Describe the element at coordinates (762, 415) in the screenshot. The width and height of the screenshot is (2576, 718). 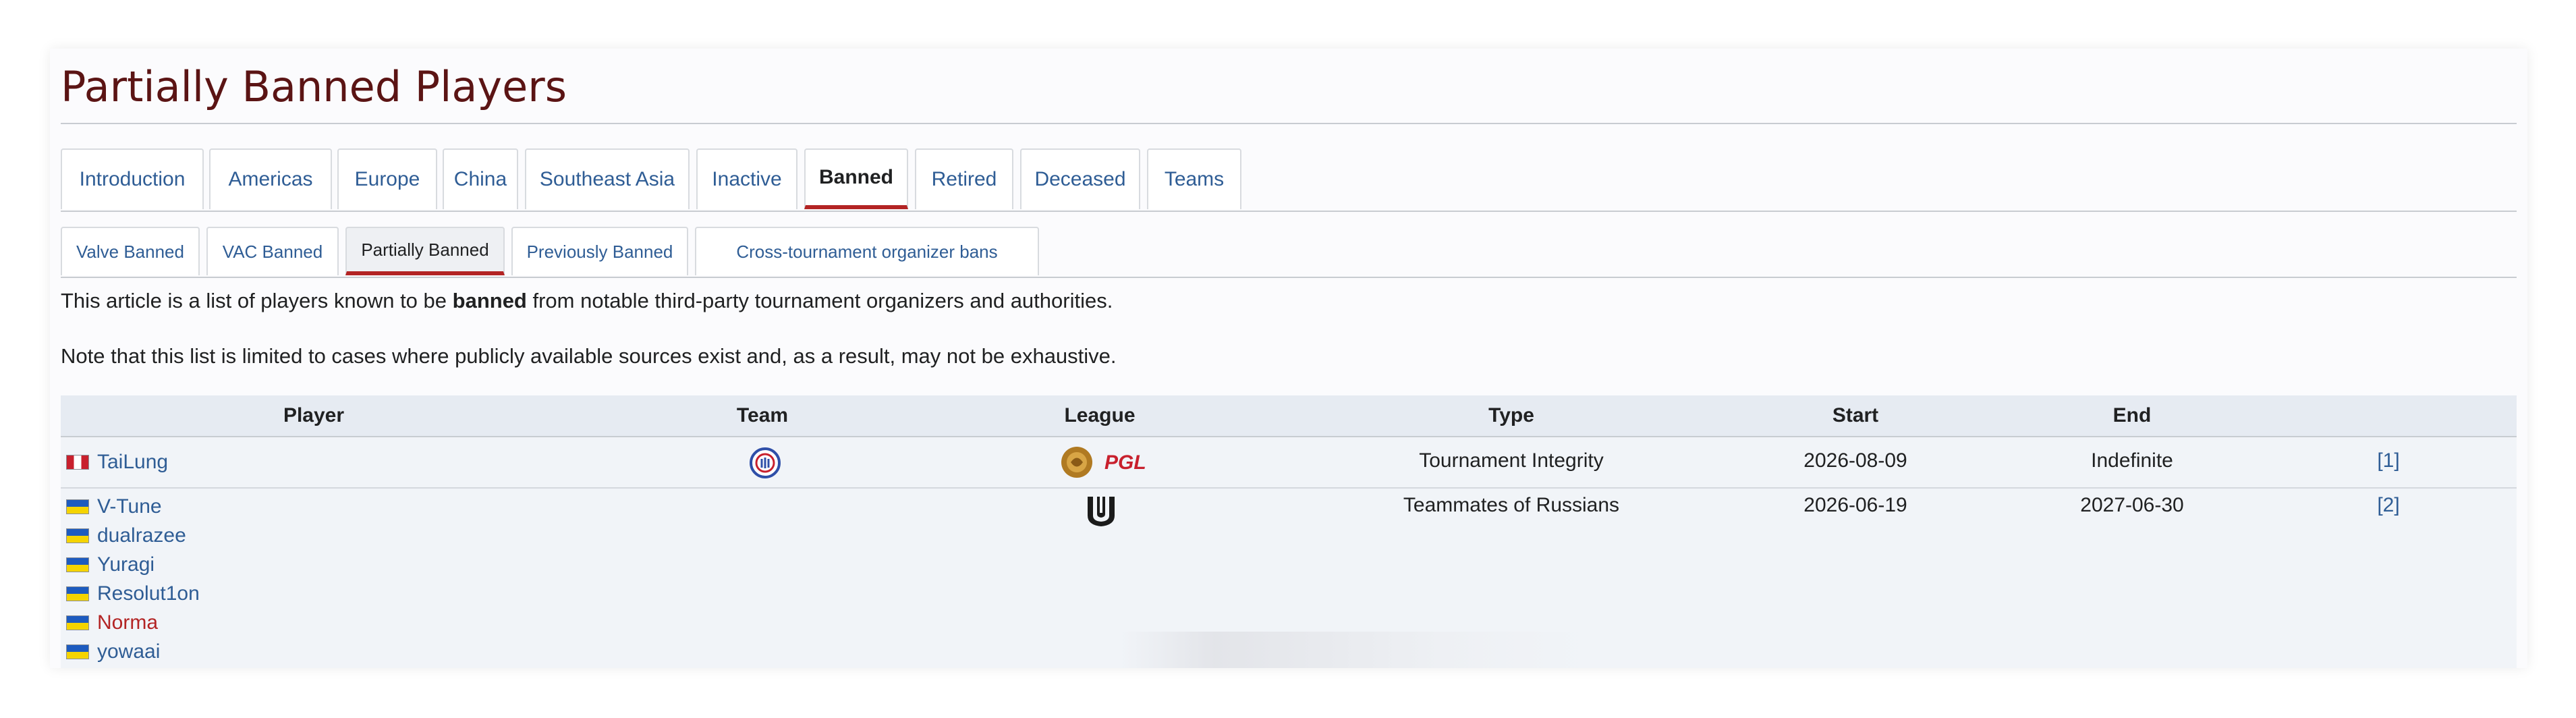
I see `header-team: Team` at that location.